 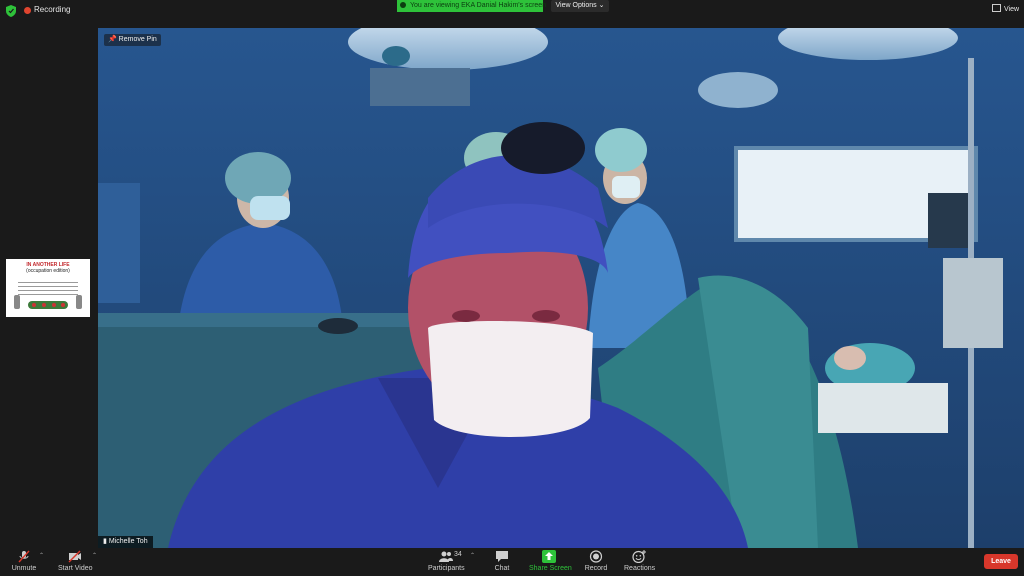 I want to click on unmute-button: Unmute, so click(x=24, y=562).